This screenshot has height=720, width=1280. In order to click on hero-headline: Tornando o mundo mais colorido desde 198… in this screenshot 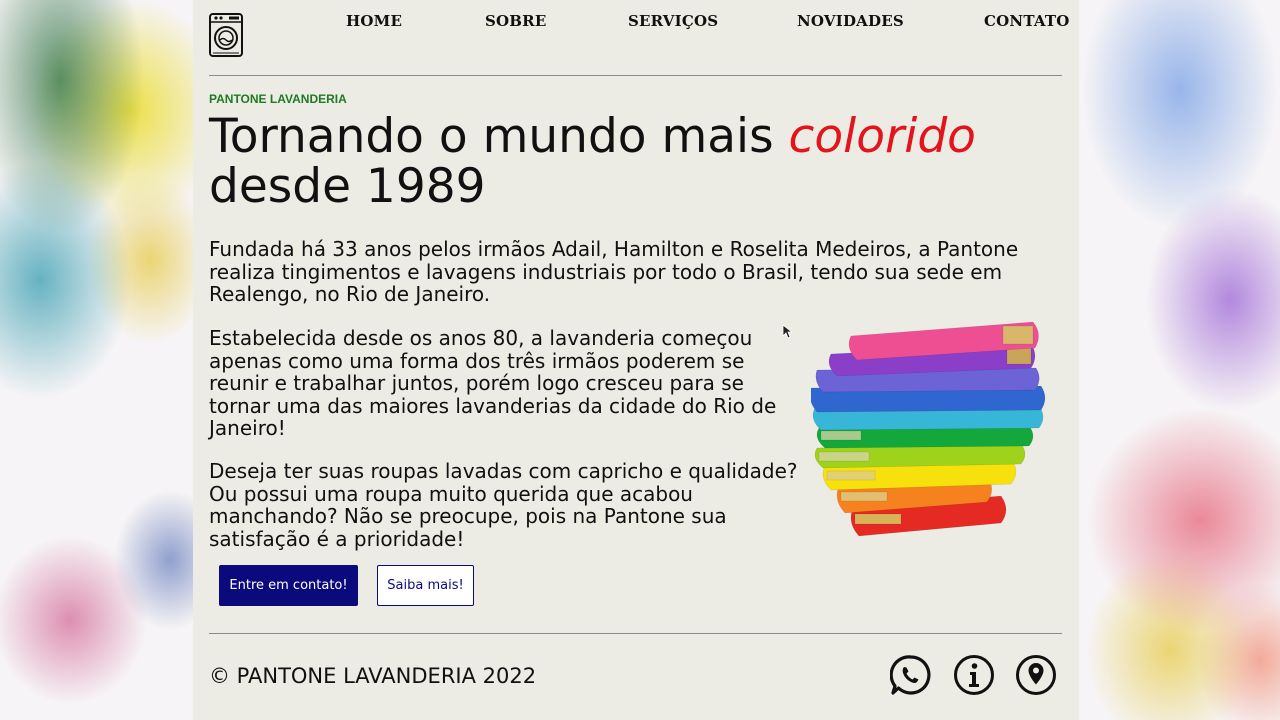, I will do `click(639, 162)`.